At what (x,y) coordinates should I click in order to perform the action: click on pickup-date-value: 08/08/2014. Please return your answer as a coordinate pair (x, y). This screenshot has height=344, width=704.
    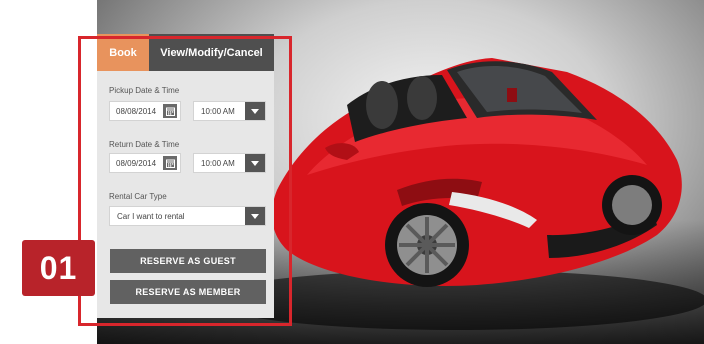
    Looking at the image, I should click on (136, 111).